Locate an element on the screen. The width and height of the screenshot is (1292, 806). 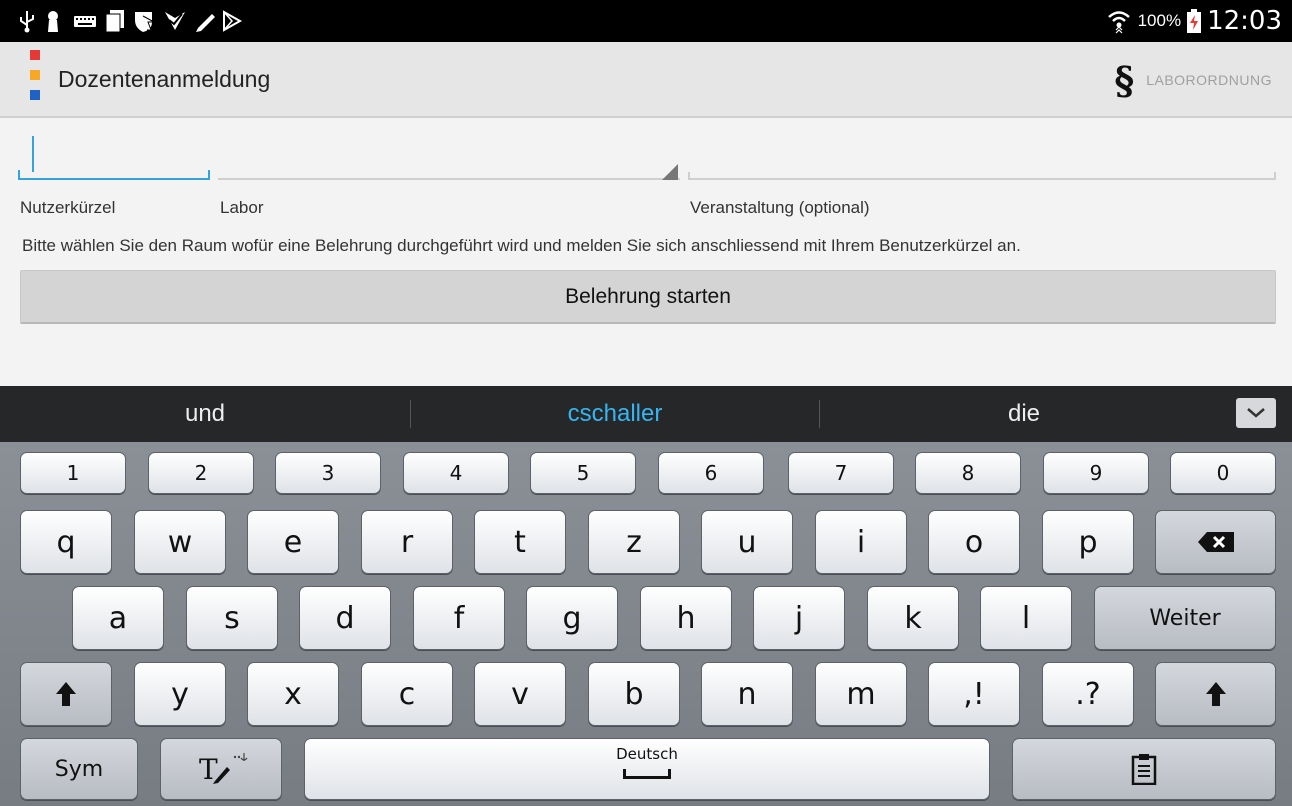
shift-key-right is located at coordinates (1215, 694).